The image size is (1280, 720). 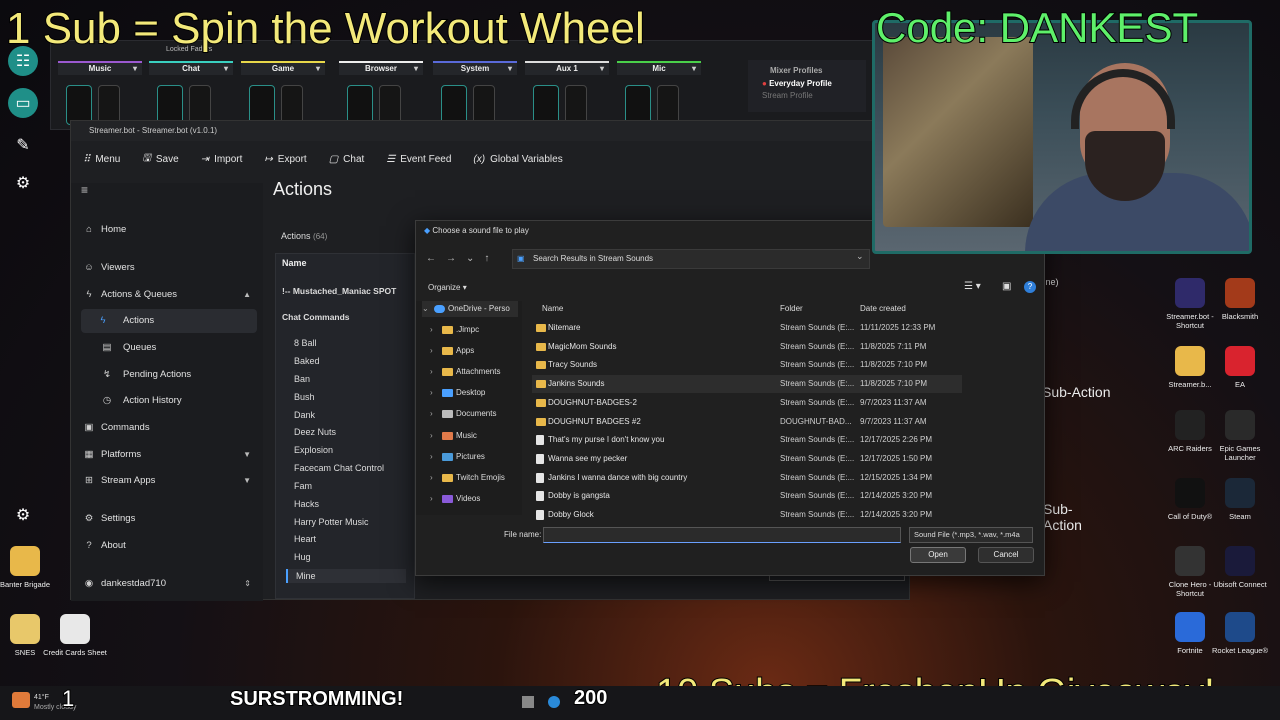 I want to click on nav-viewers: ☺ Viewers, so click(x=169, y=268).